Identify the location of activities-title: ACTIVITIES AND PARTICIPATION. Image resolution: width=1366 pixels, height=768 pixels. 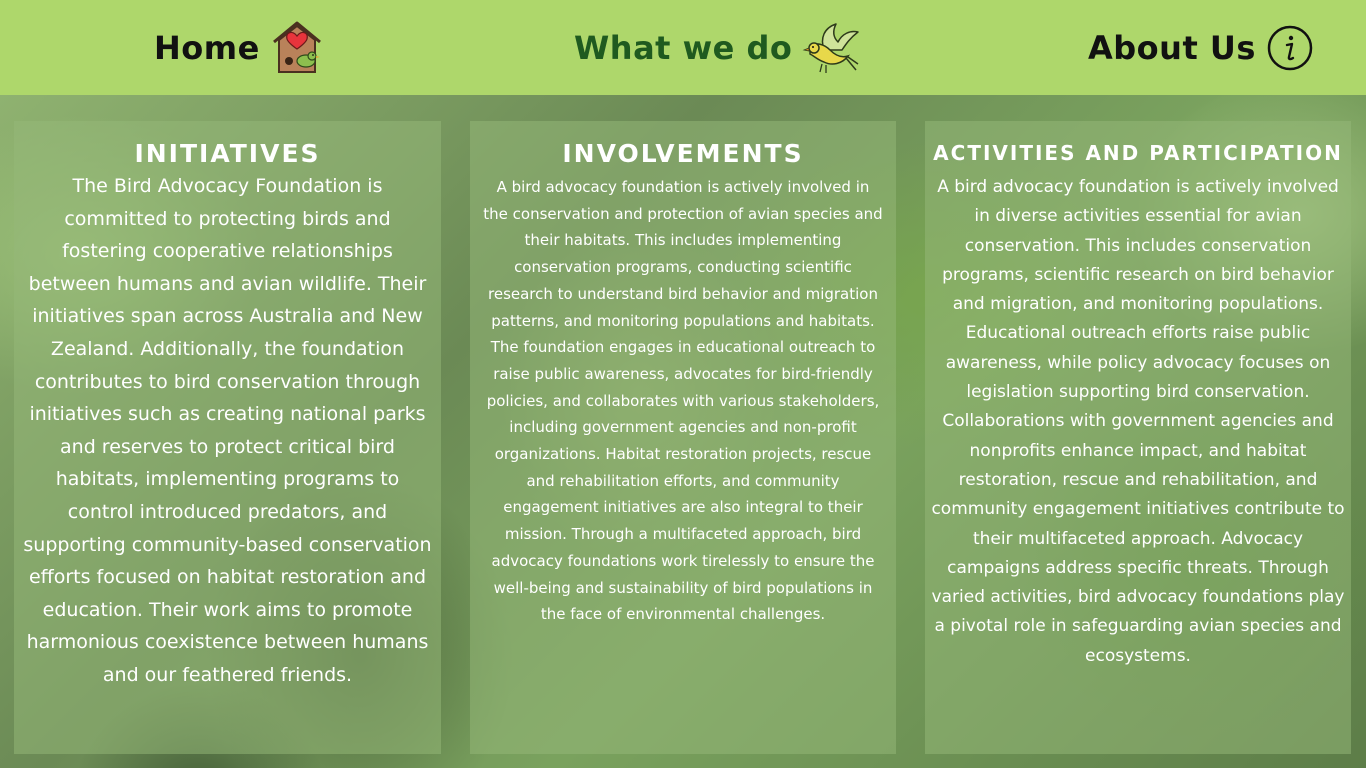
(1138, 153).